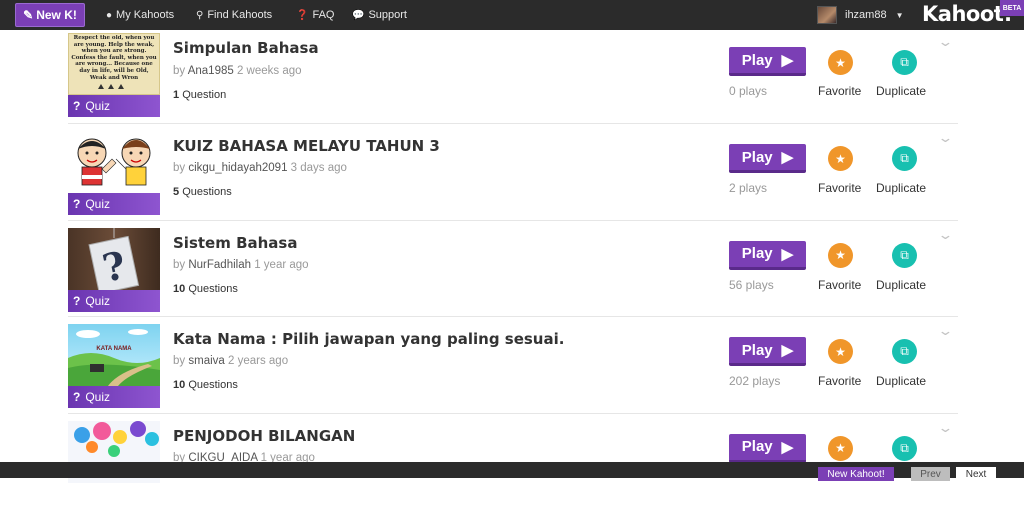 The image size is (1024, 510). What do you see at coordinates (269, 71) in the screenshot?
I see `created-age: 2 weeks ago` at bounding box center [269, 71].